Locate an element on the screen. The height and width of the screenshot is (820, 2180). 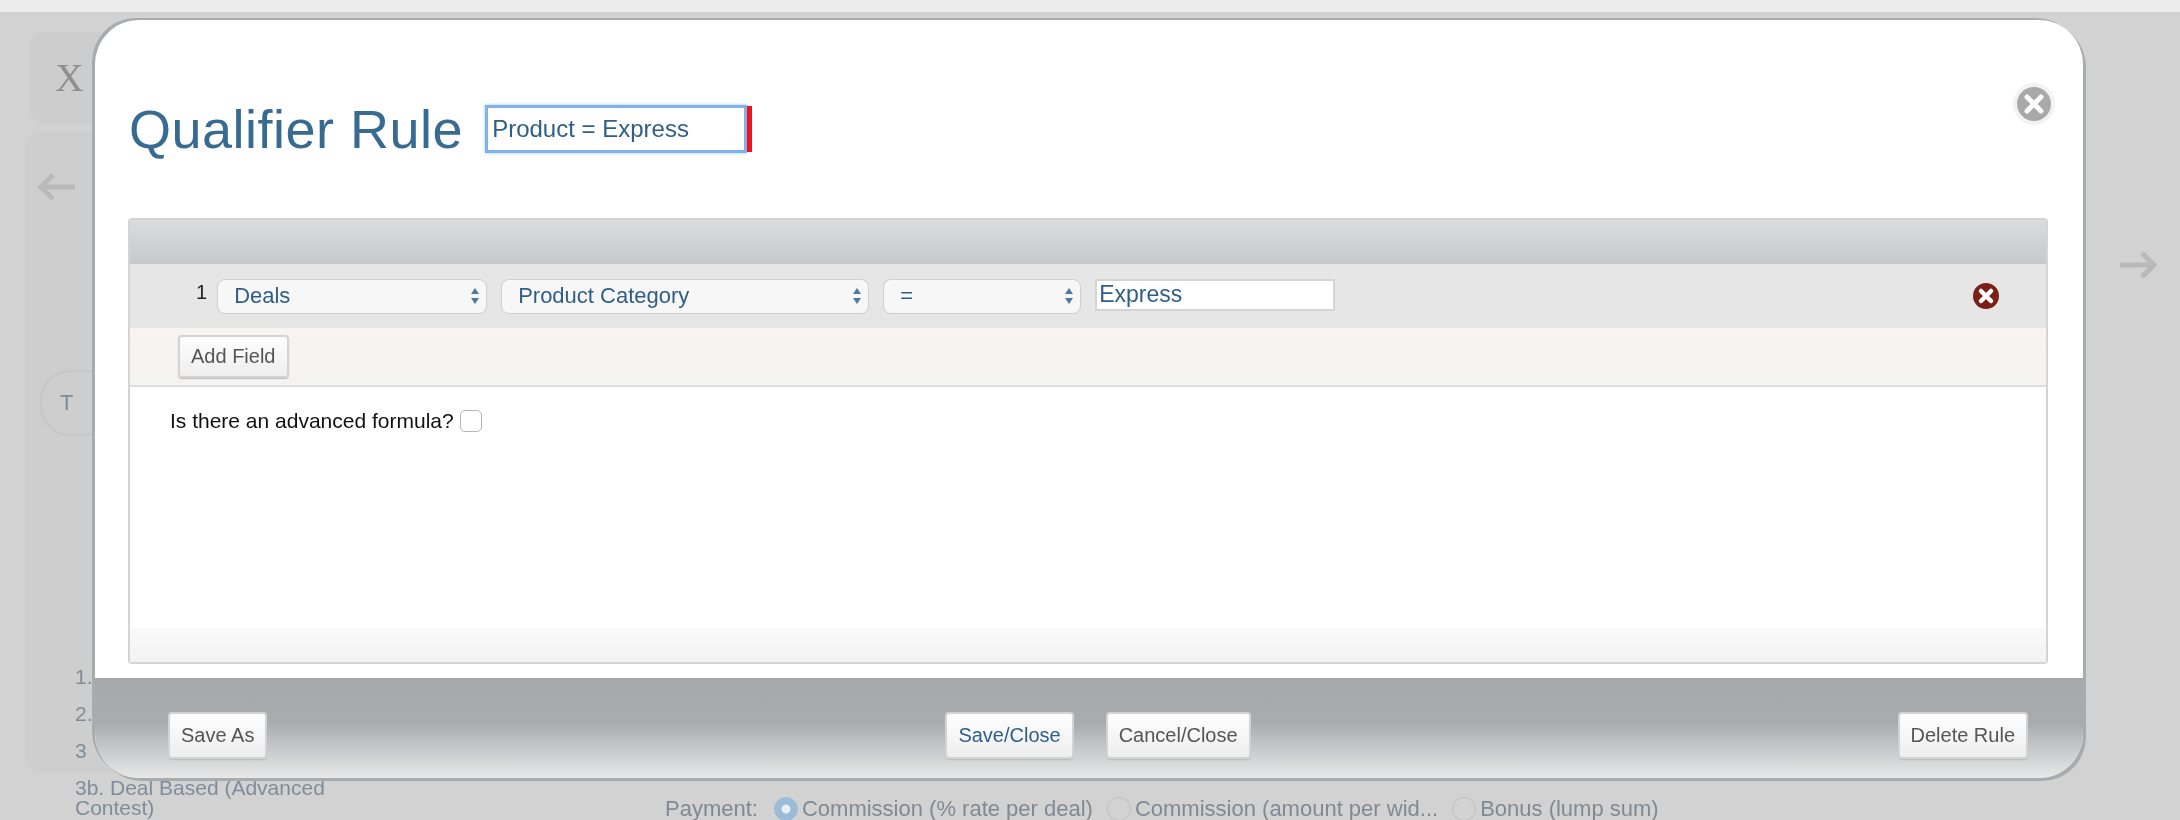
delete-icon is located at coordinates (1986, 296).